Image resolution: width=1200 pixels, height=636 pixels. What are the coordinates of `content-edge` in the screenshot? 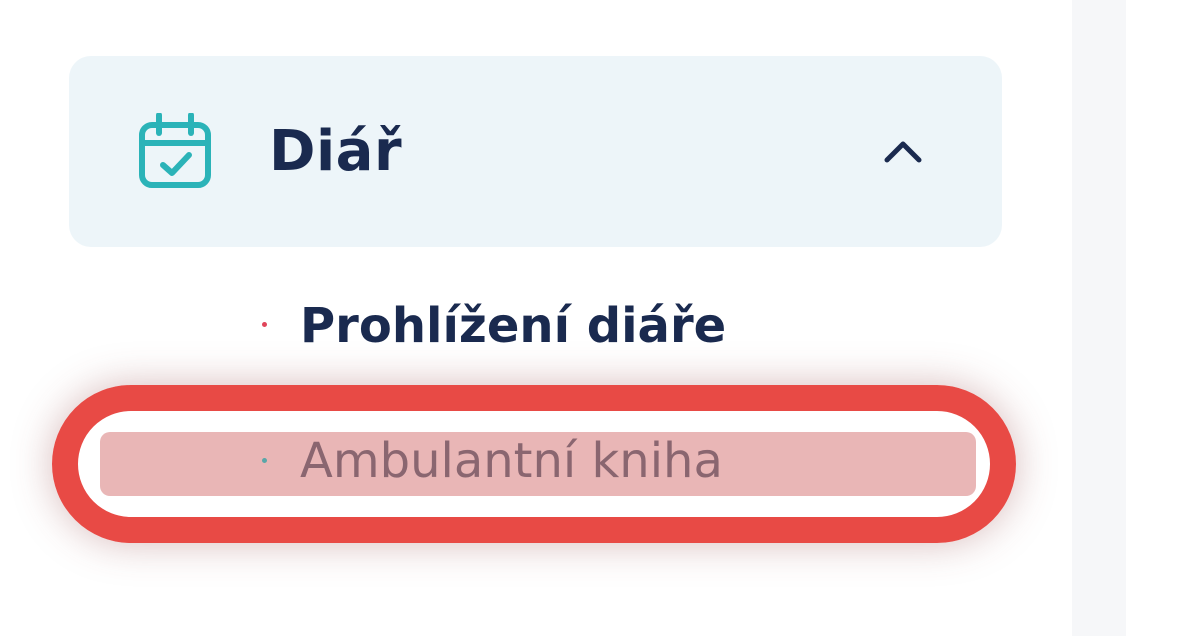 It's located at (1099, 318).